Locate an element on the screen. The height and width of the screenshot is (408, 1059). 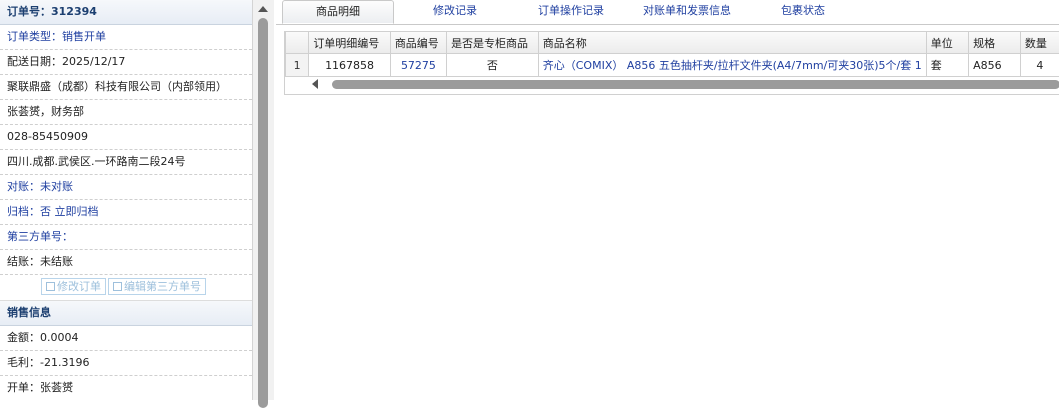
column-header: 是否是专柜商品 is located at coordinates (493, 43).